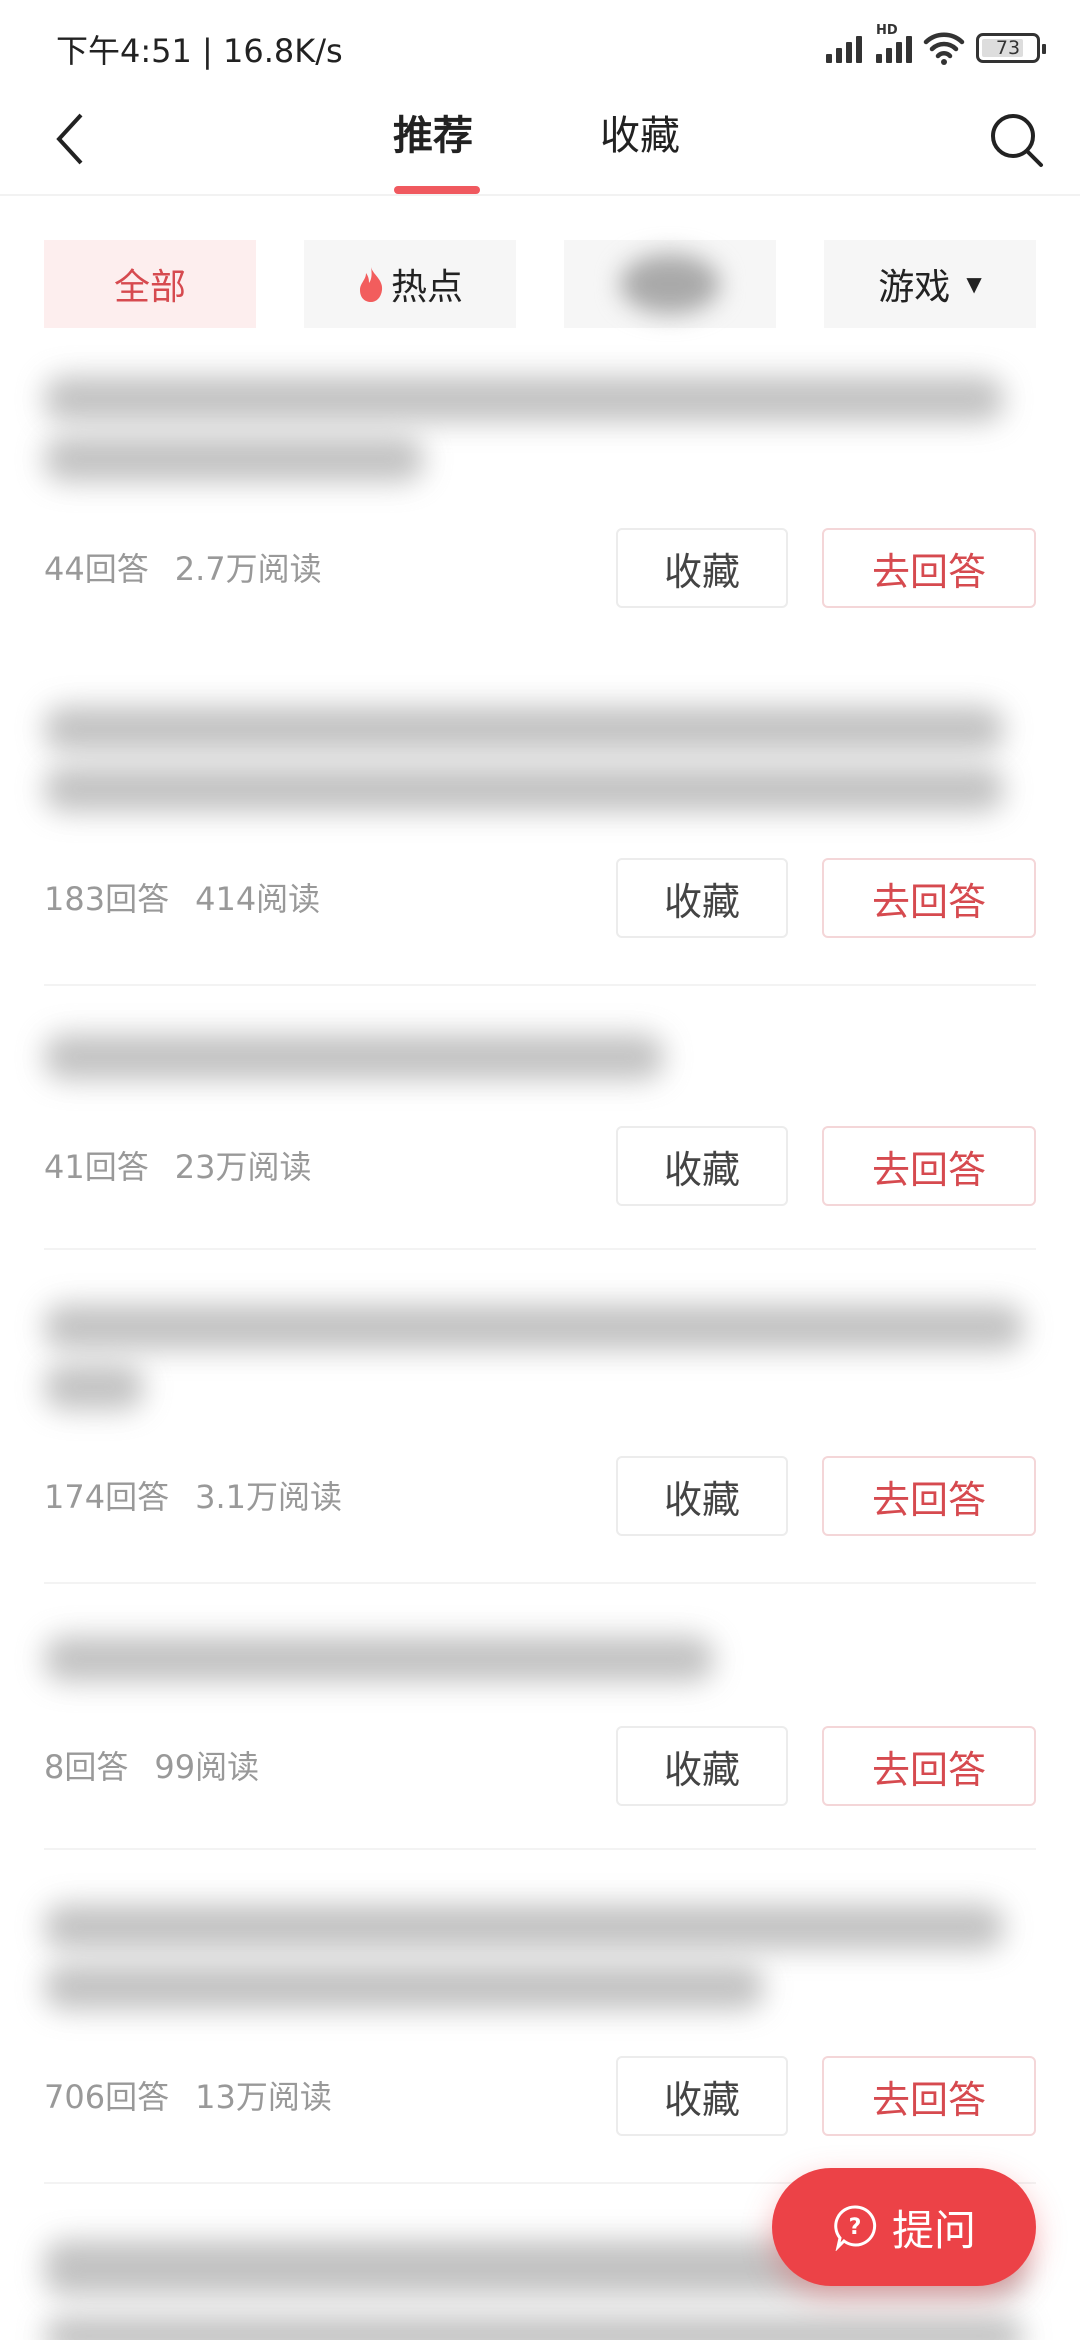 Image resolution: width=1080 pixels, height=2340 pixels. What do you see at coordinates (437, 190) in the screenshot?
I see `active-tab-indicator` at bounding box center [437, 190].